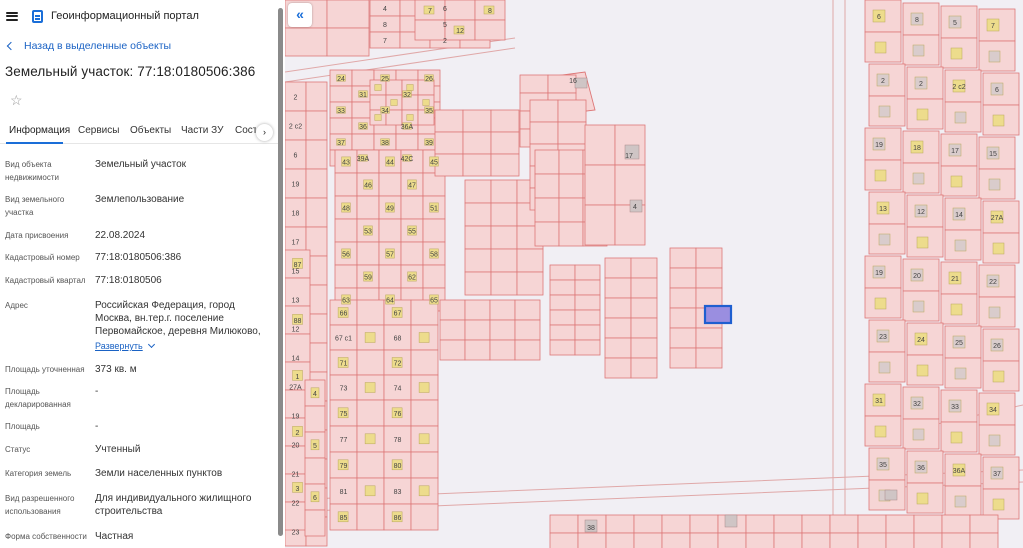 The height and width of the screenshot is (548, 1023). What do you see at coordinates (264, 132) in the screenshot?
I see `chevron-right-icon: ›` at bounding box center [264, 132].